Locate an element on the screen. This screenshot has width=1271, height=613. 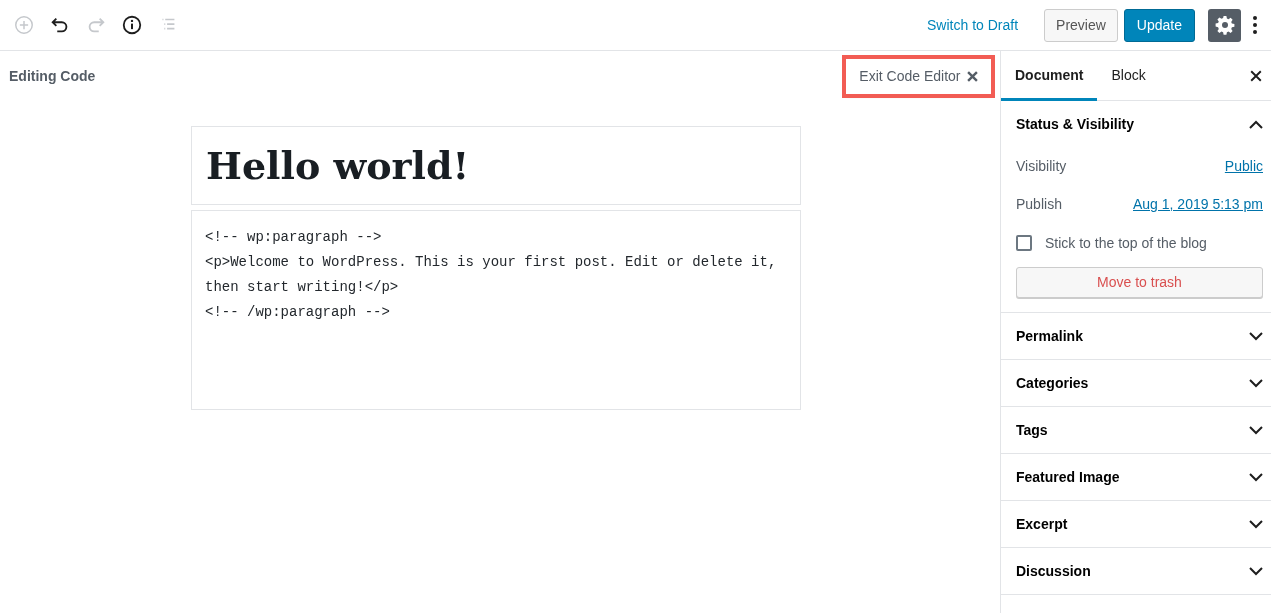
field-label: Publish is located at coordinates (1039, 204).